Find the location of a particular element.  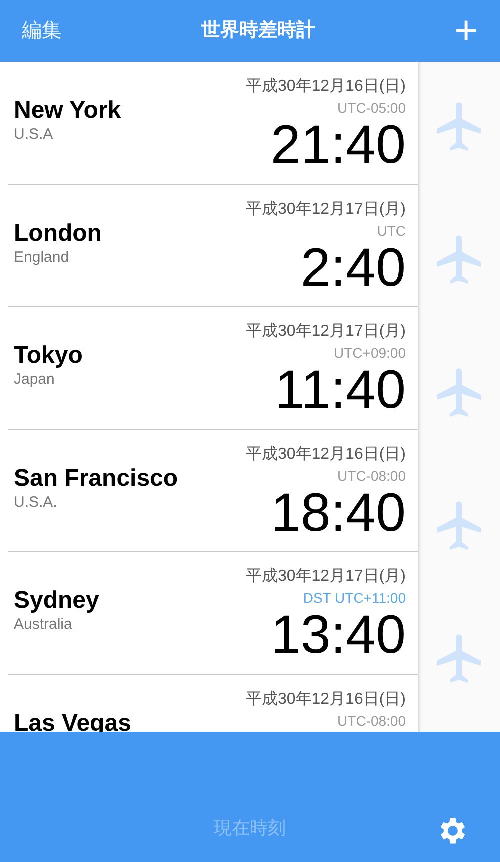

screen-title: 世界時差時計 is located at coordinates (258, 30).